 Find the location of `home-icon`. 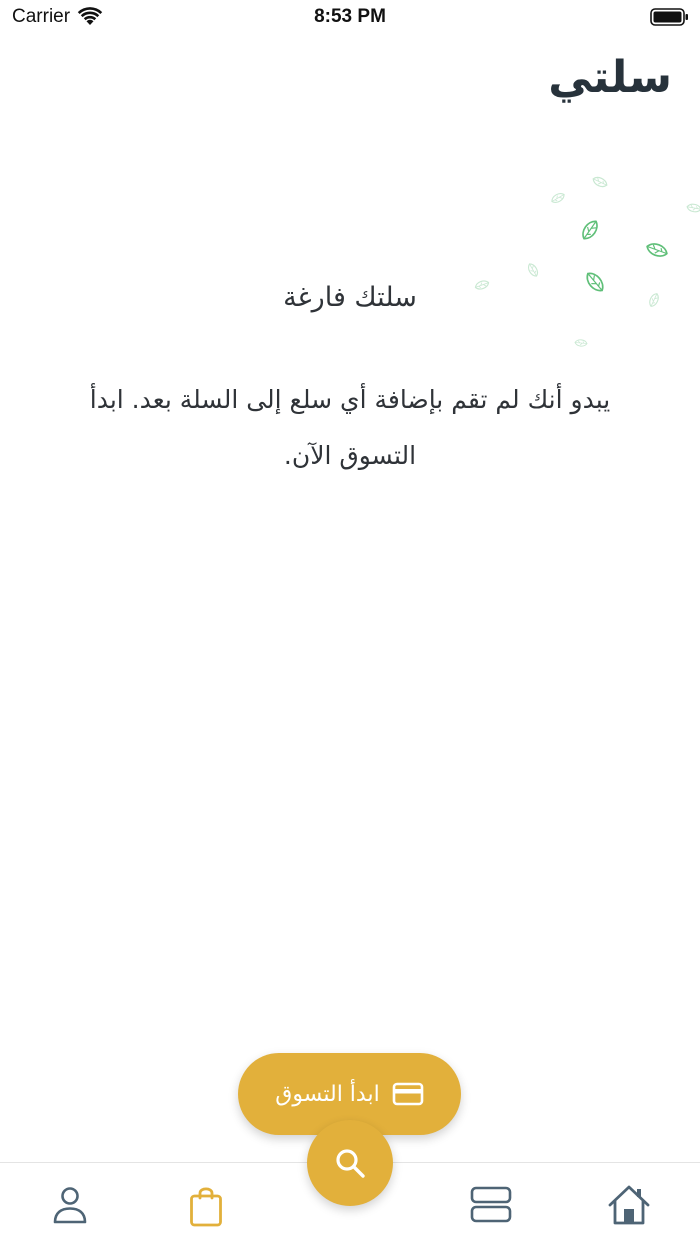

home-icon is located at coordinates (629, 1205).